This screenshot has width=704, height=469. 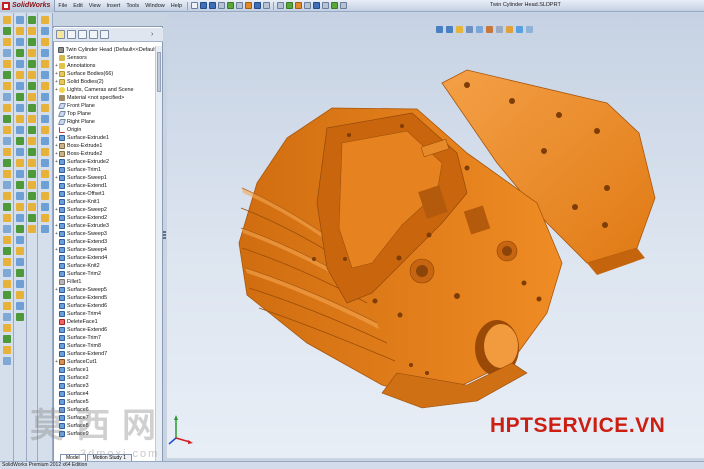 I want to click on boundary-icon, so click(x=6, y=64).